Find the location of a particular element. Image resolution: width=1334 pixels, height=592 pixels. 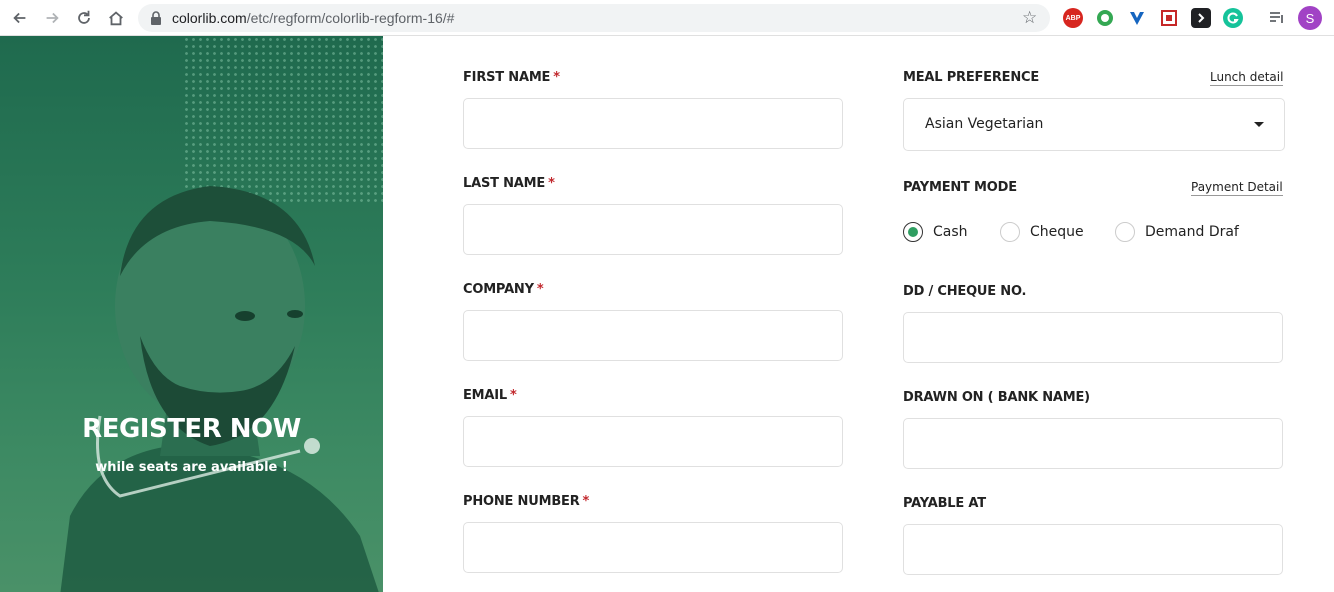

email-input is located at coordinates (653, 441).